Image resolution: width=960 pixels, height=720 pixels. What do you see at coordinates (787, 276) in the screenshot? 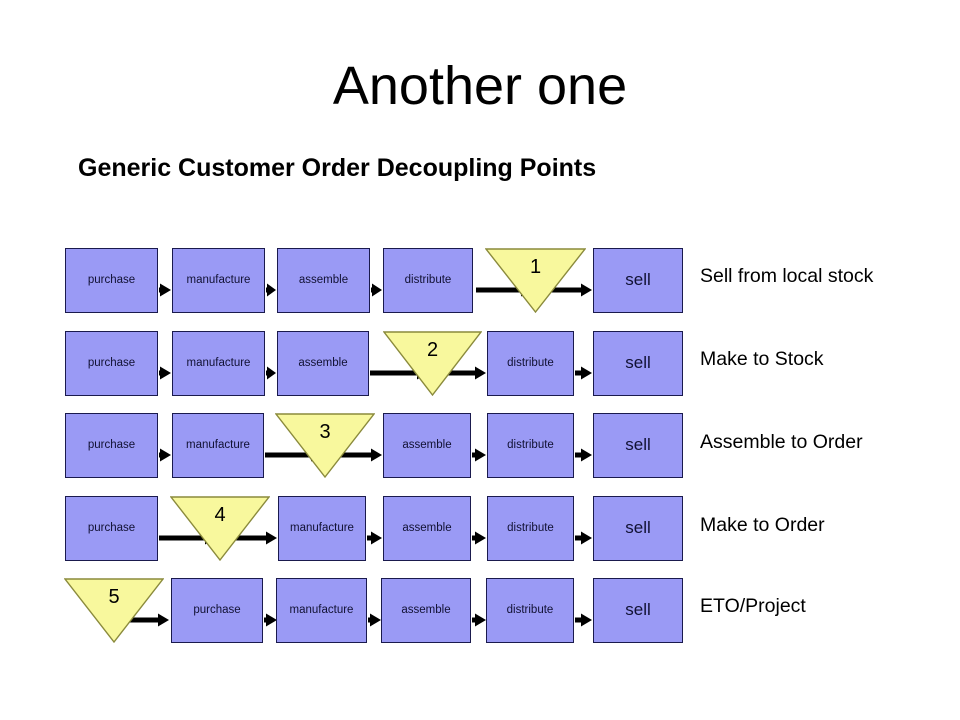
I see `strategy-label-1: Sell from local stock` at bounding box center [787, 276].